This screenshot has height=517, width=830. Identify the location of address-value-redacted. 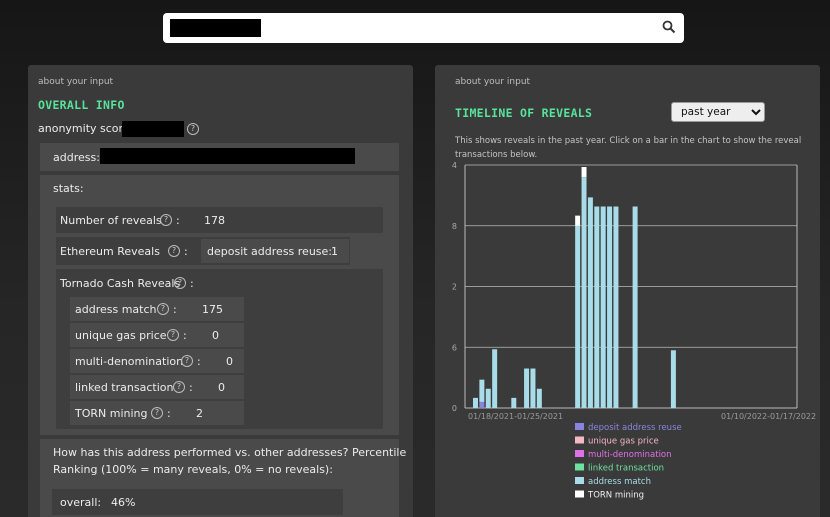
(227, 156).